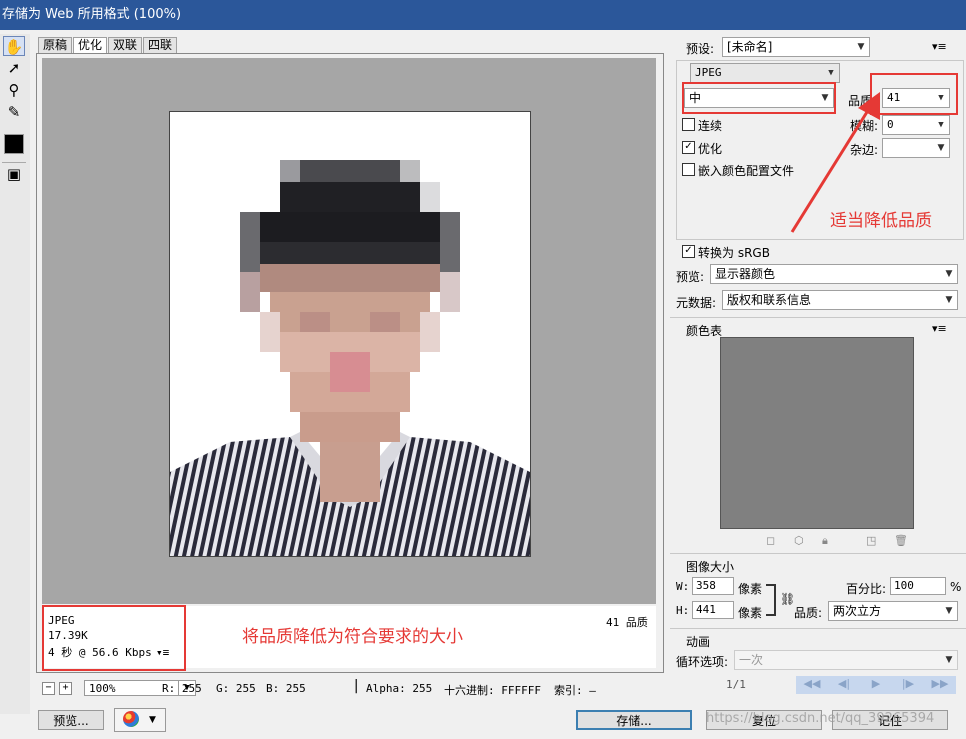  I want to click on percent-label: 百分比:, so click(866, 589).